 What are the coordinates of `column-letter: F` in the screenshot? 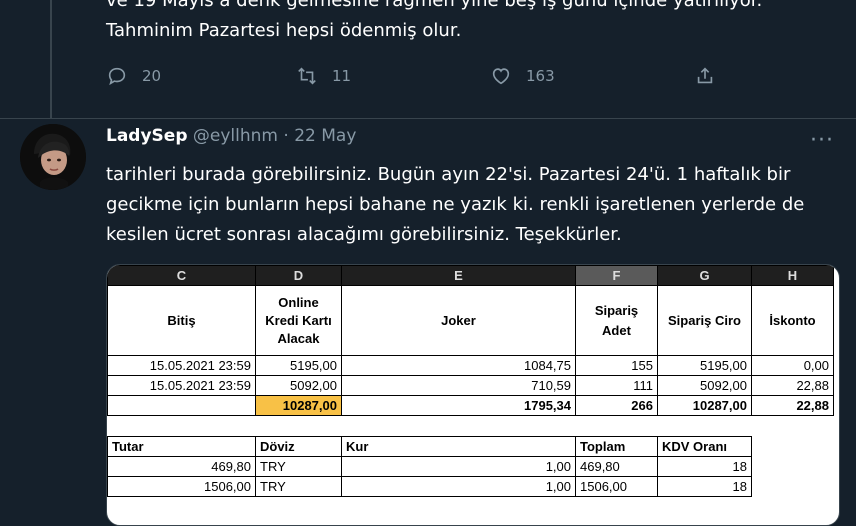 It's located at (616, 275).